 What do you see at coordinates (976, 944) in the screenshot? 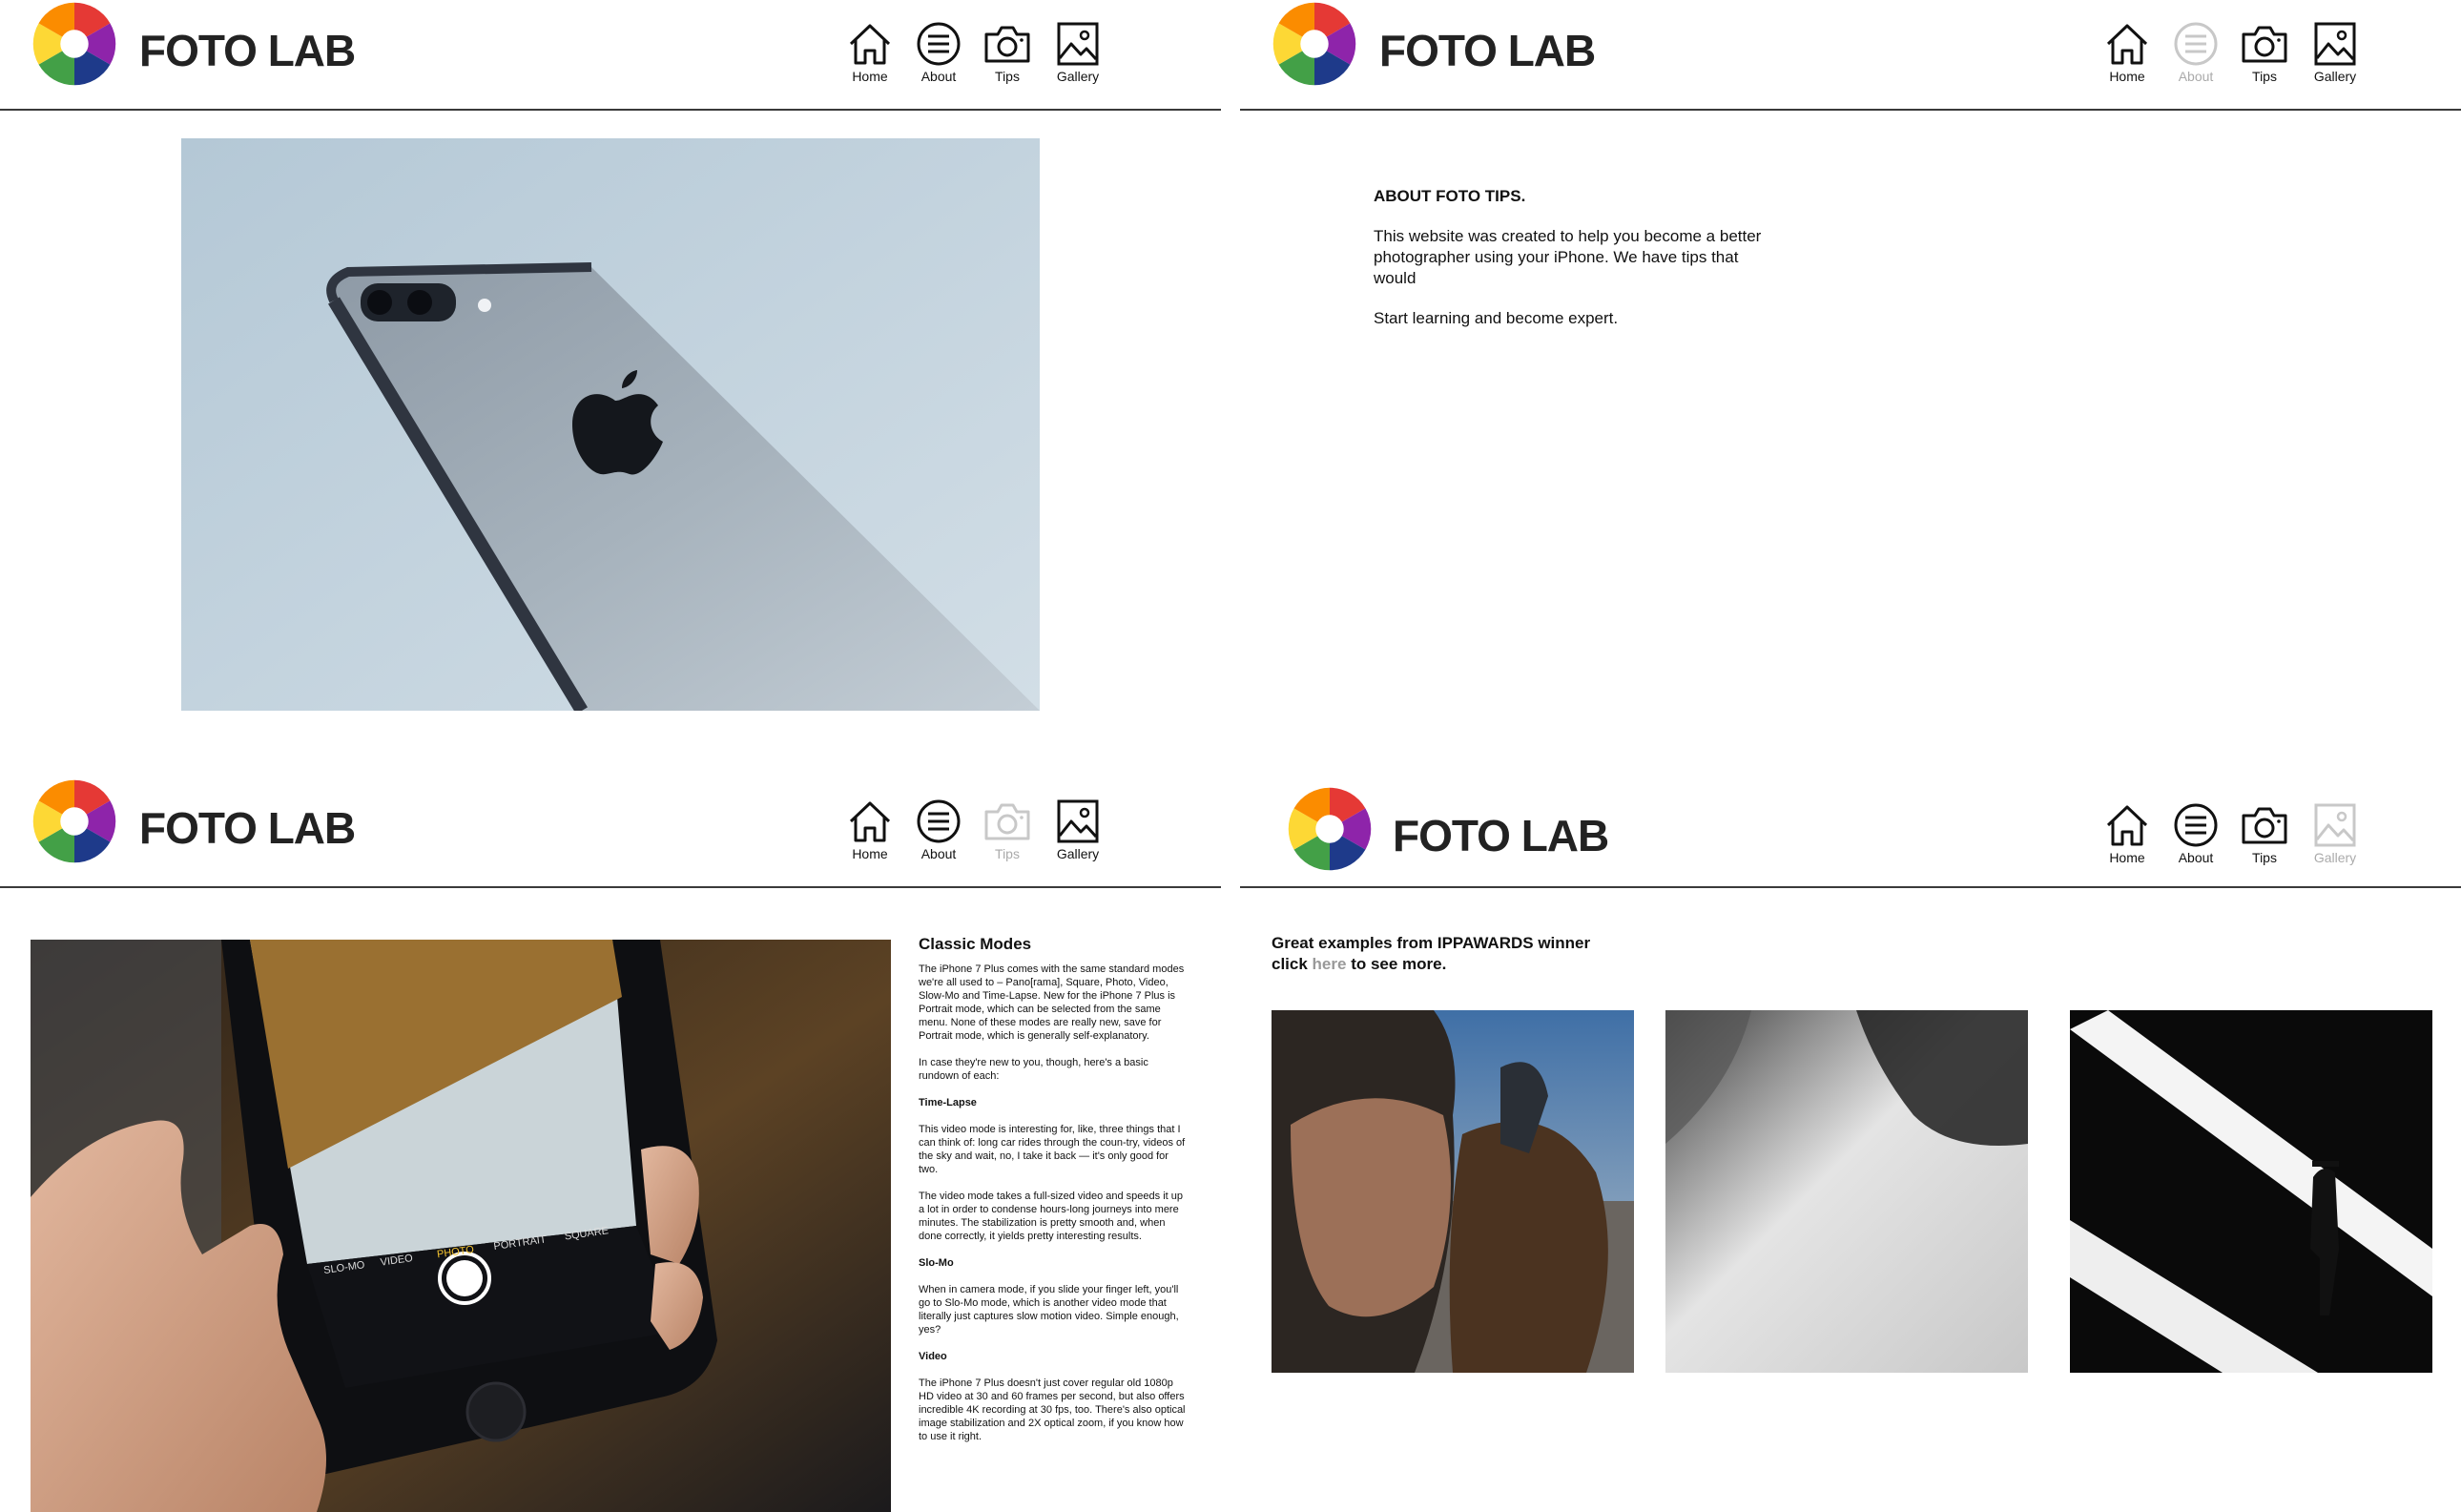
I see `tips-title: Classic Modes` at bounding box center [976, 944].